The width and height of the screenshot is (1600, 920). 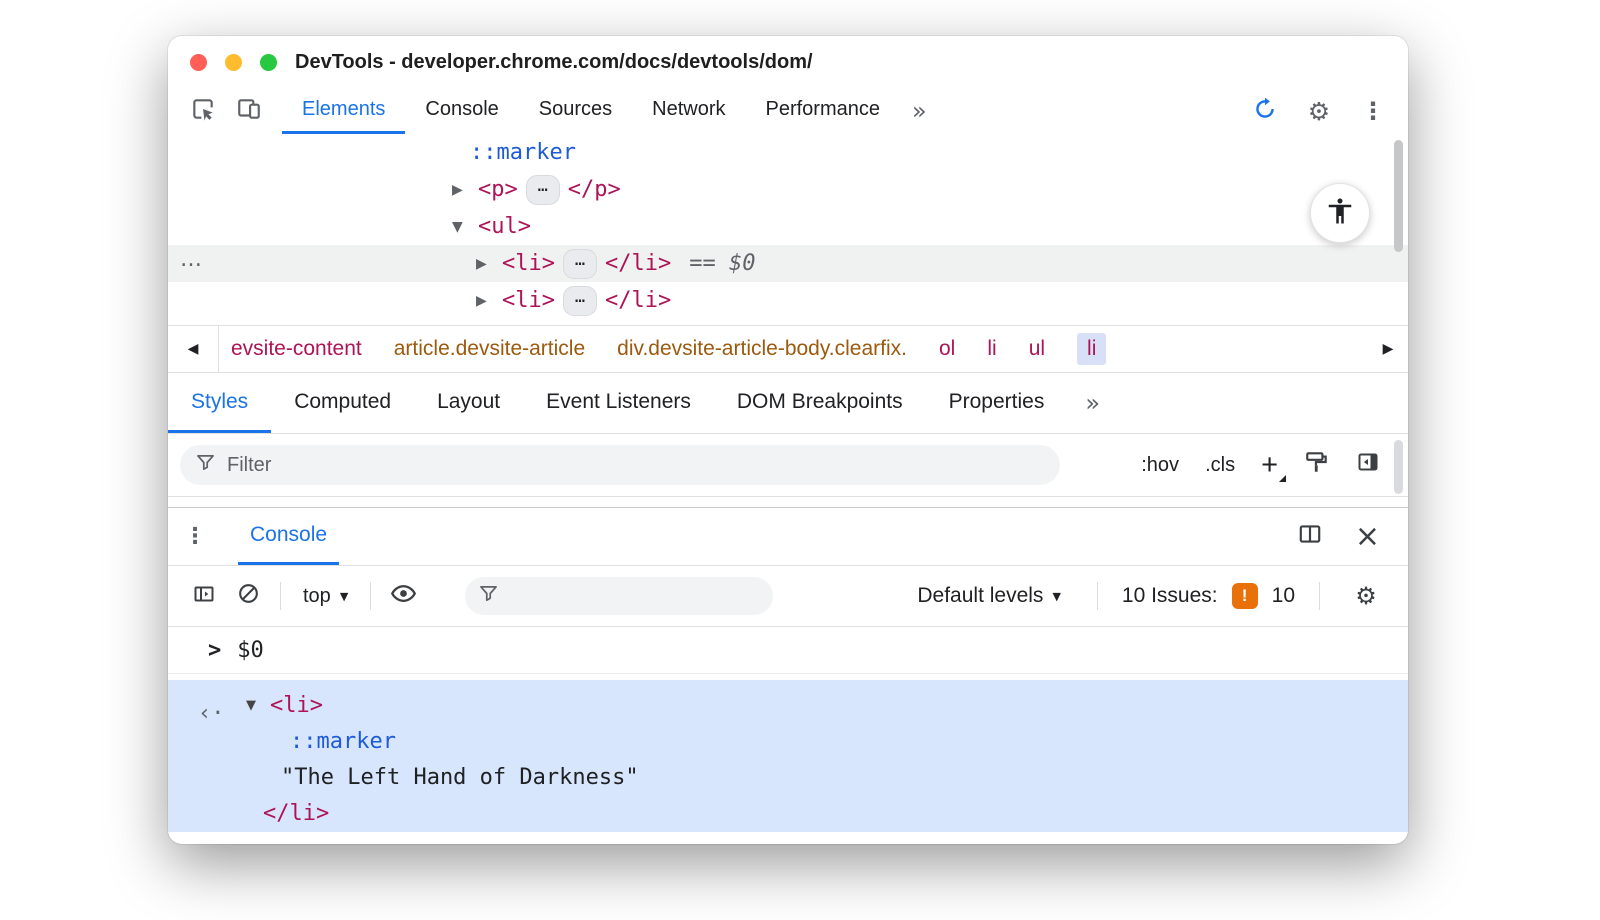 What do you see at coordinates (788, 778) in the screenshot?
I see `result-text-line: "The Left Hand of Darkness"` at bounding box center [788, 778].